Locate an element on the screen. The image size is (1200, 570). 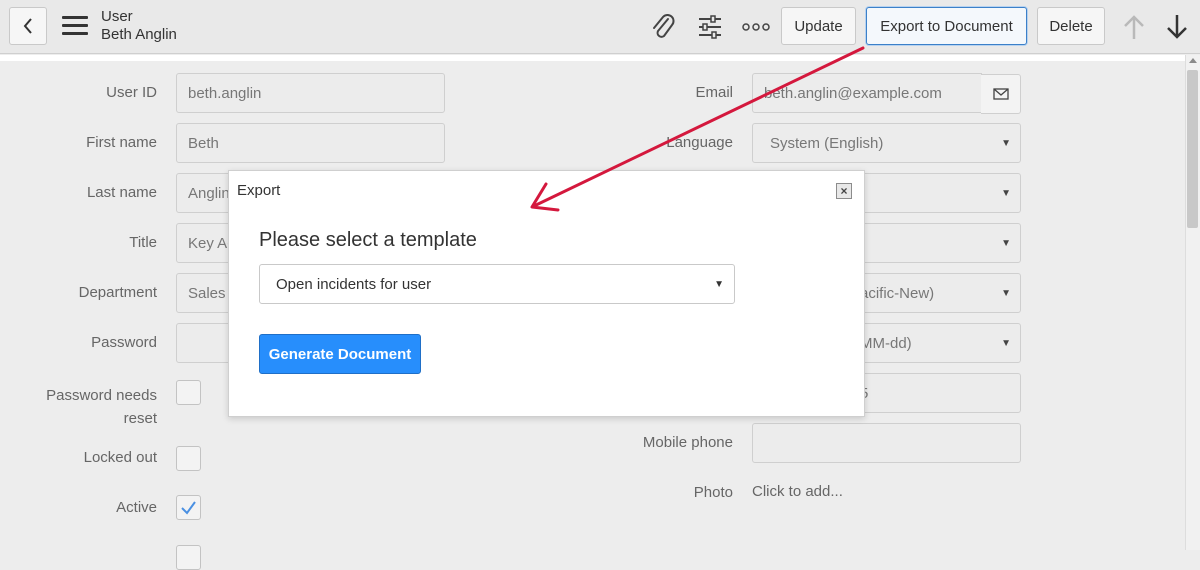
record-name: Beth Anglin is located at coordinates (139, 34).